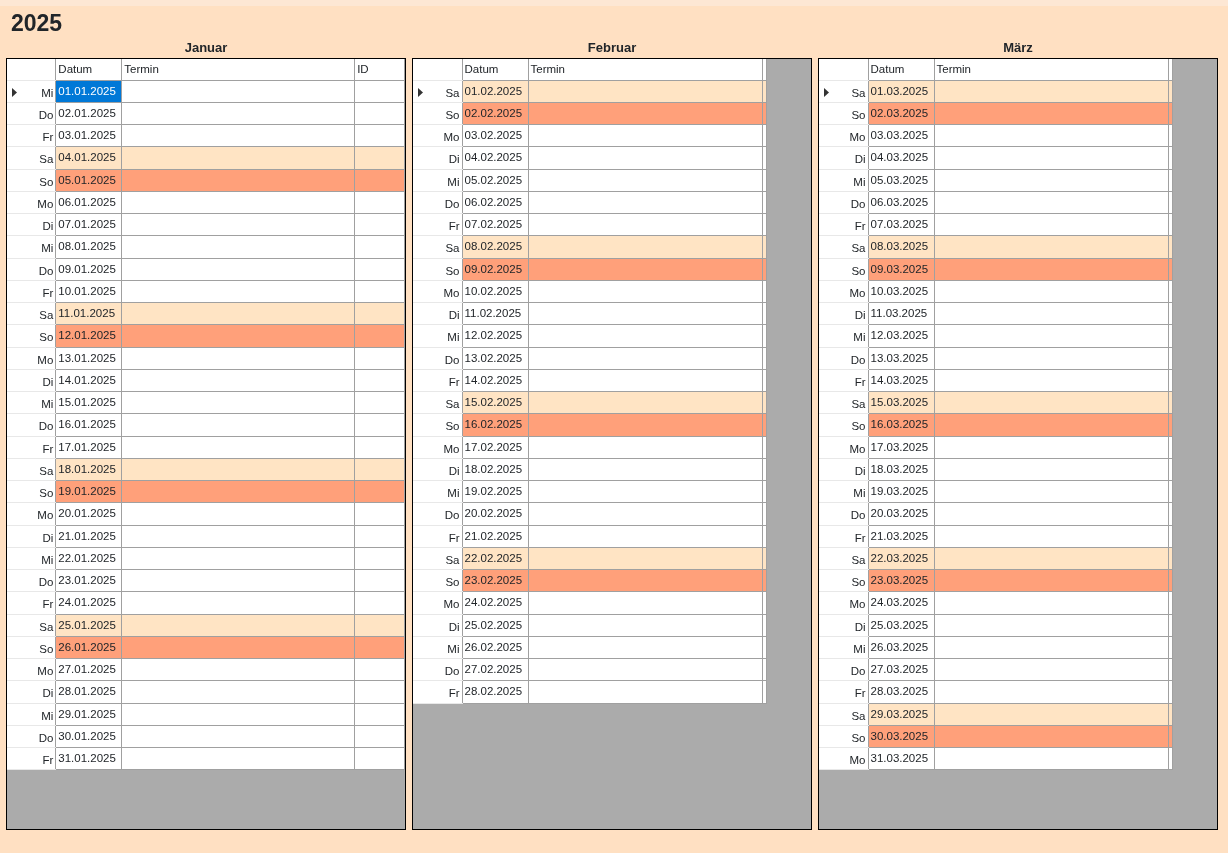 Image resolution: width=1228 pixels, height=853 pixels. Describe the element at coordinates (89, 314) in the screenshot. I see `date-cell: 11.01.2025` at that location.